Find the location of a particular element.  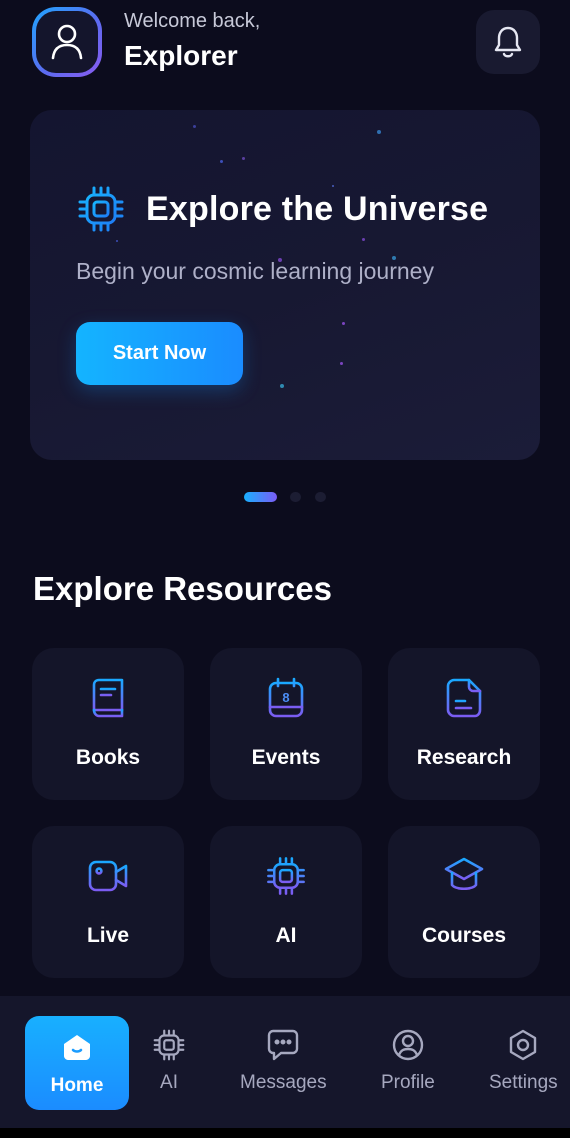

system-bar is located at coordinates (285, 1133).